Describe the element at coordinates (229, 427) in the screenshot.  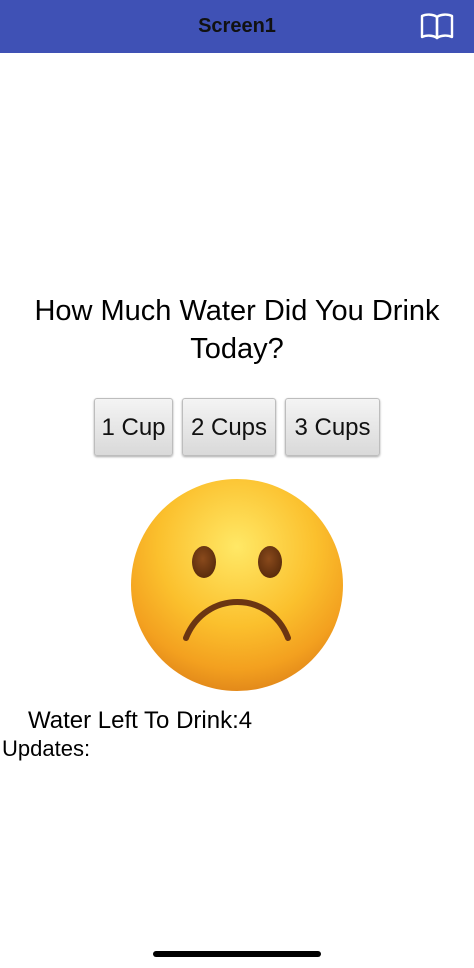
I see `two-cups-button: 2 Cups` at that location.